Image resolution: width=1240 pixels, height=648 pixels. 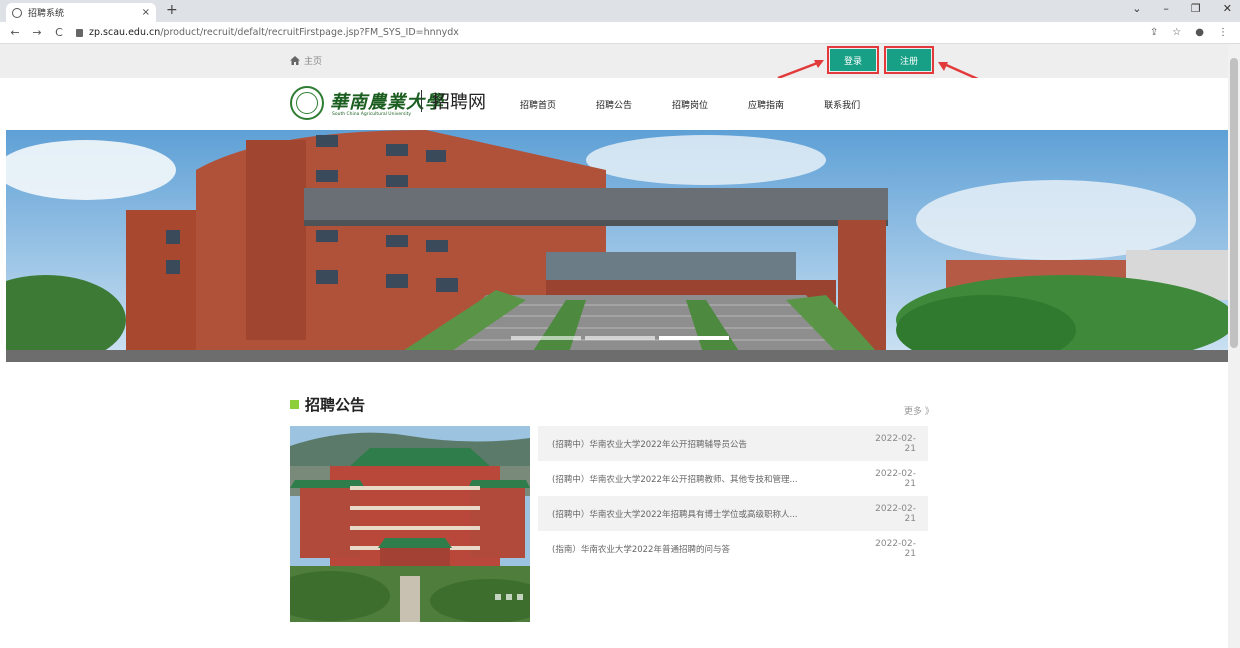 I want to click on window-controls: ⌄ – ❐ ✕, so click(x=1182, y=8).